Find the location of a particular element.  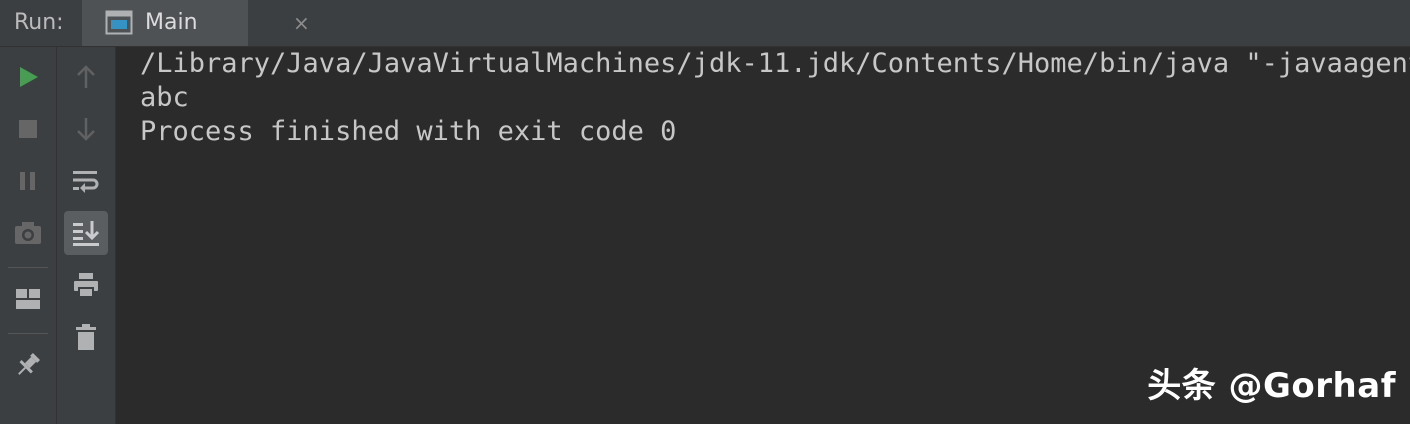

arrow-up-icon is located at coordinates (86, 76).